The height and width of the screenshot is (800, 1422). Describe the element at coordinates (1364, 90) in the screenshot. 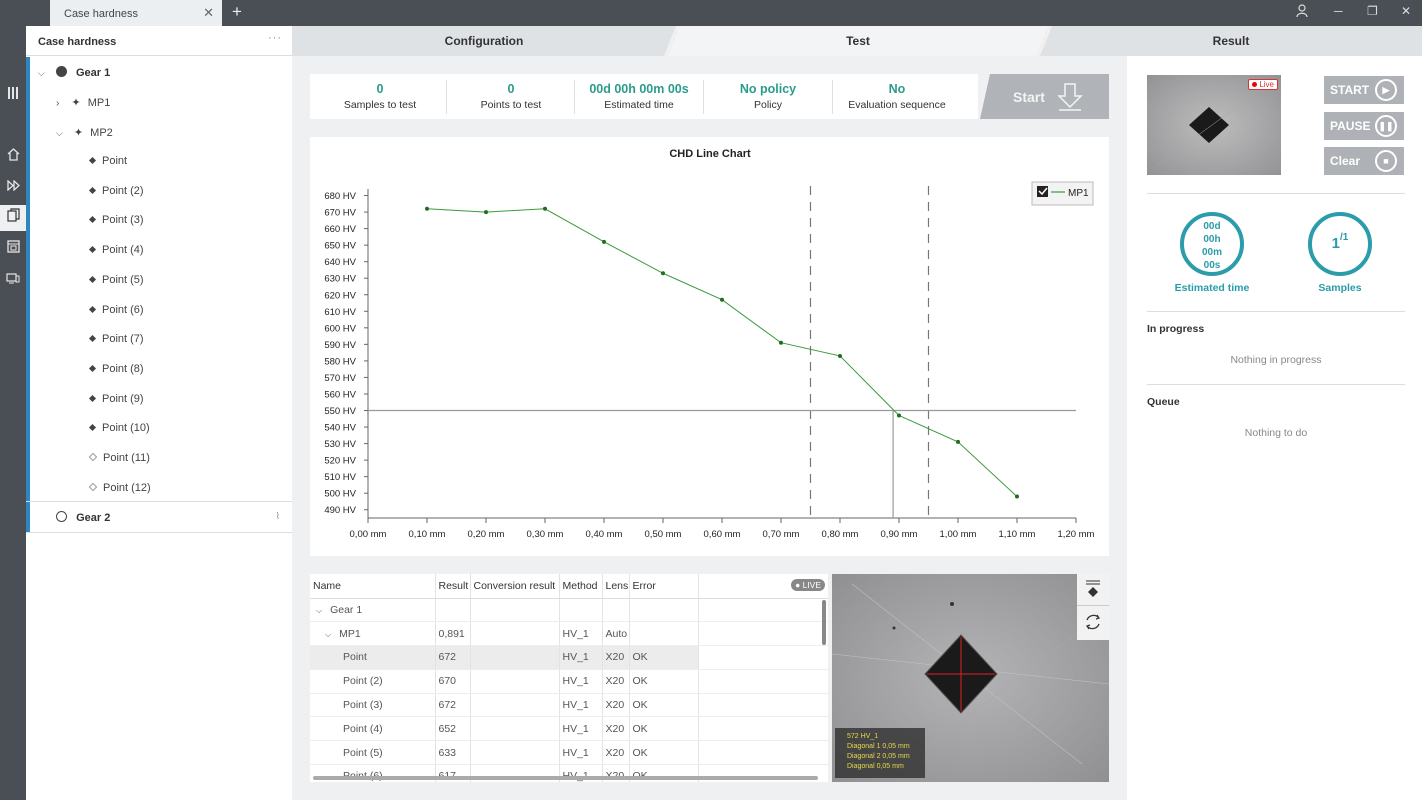

I see `start-test-button: START ▶` at that location.